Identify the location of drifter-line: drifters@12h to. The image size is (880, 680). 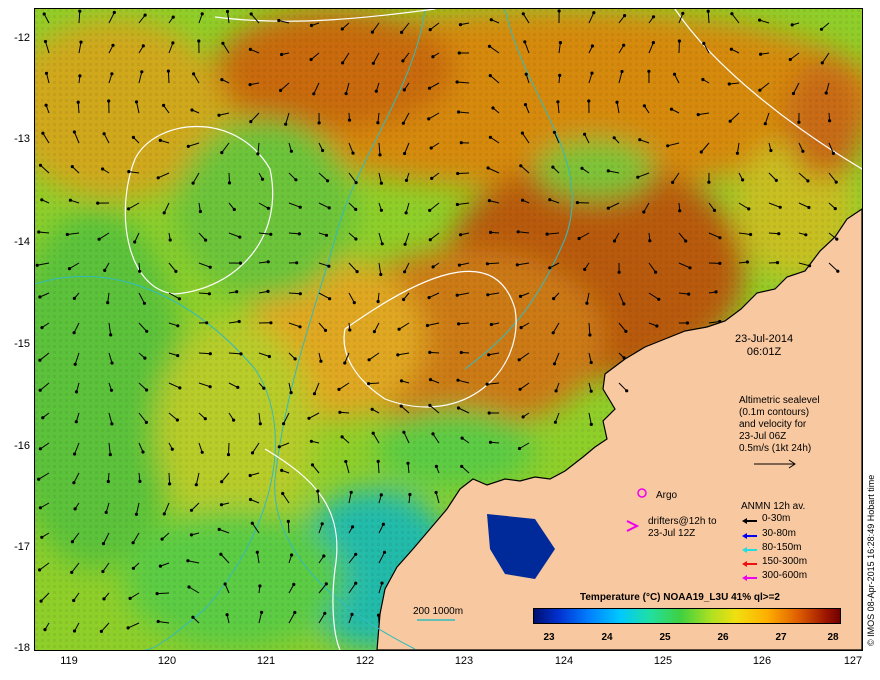
(682, 521).